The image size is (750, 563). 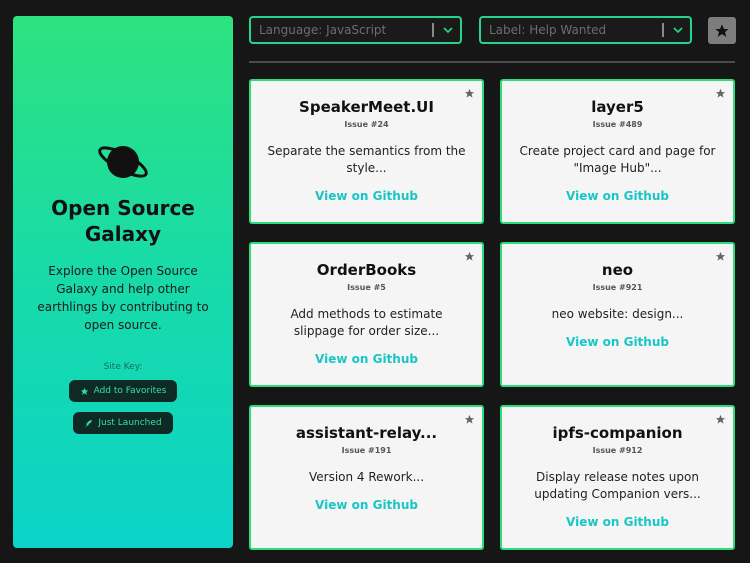 What do you see at coordinates (366, 270) in the screenshot?
I see `repo-name: OrderBooks` at bounding box center [366, 270].